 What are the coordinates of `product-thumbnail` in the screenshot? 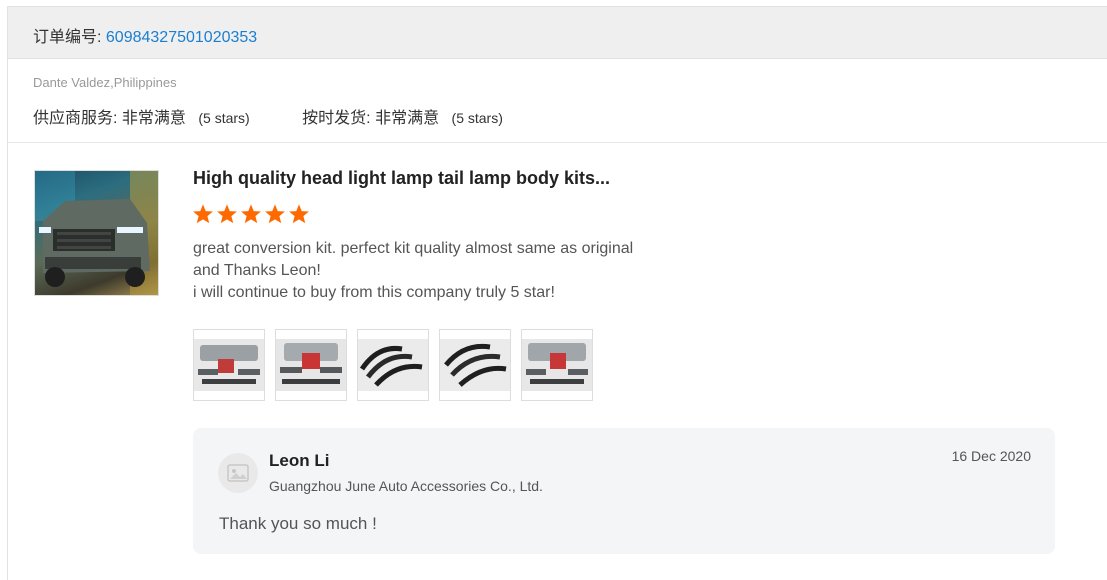 It's located at (96, 233).